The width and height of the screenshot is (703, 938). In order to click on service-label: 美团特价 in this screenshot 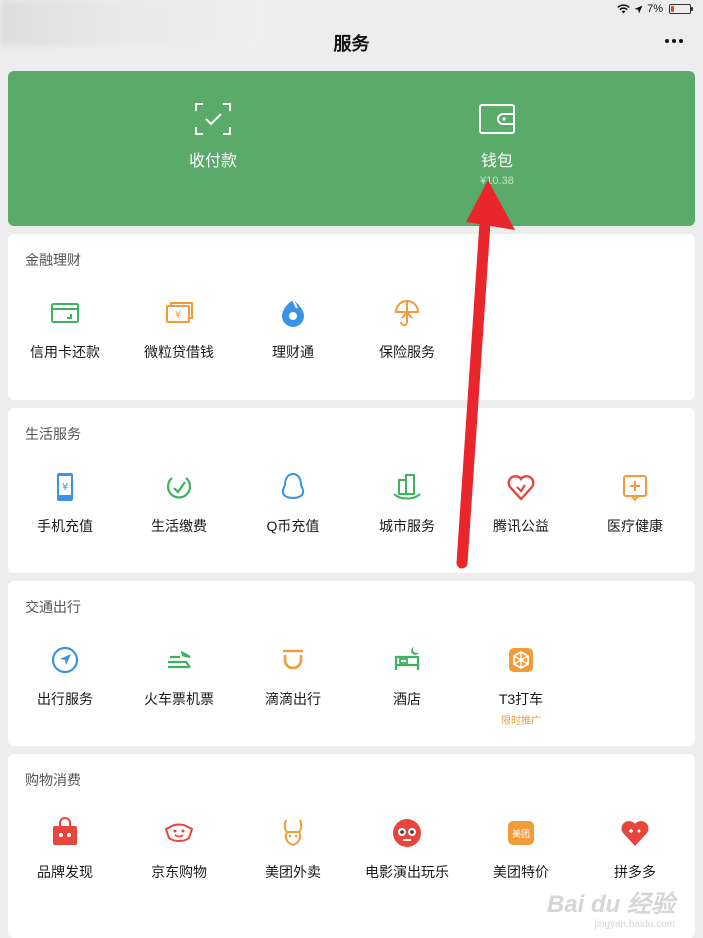, I will do `click(521, 872)`.